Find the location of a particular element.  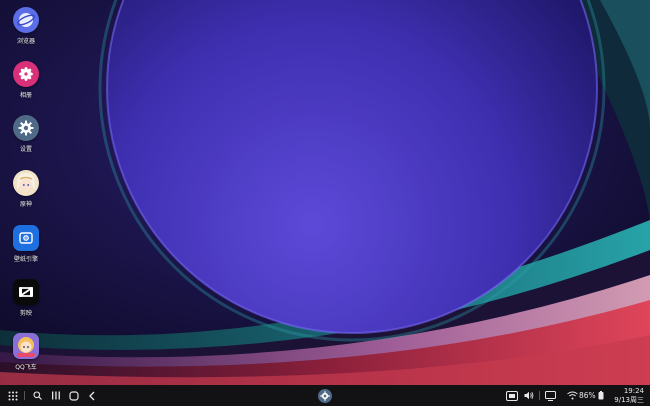

app-label: 剪映 is located at coordinates (25, 313).